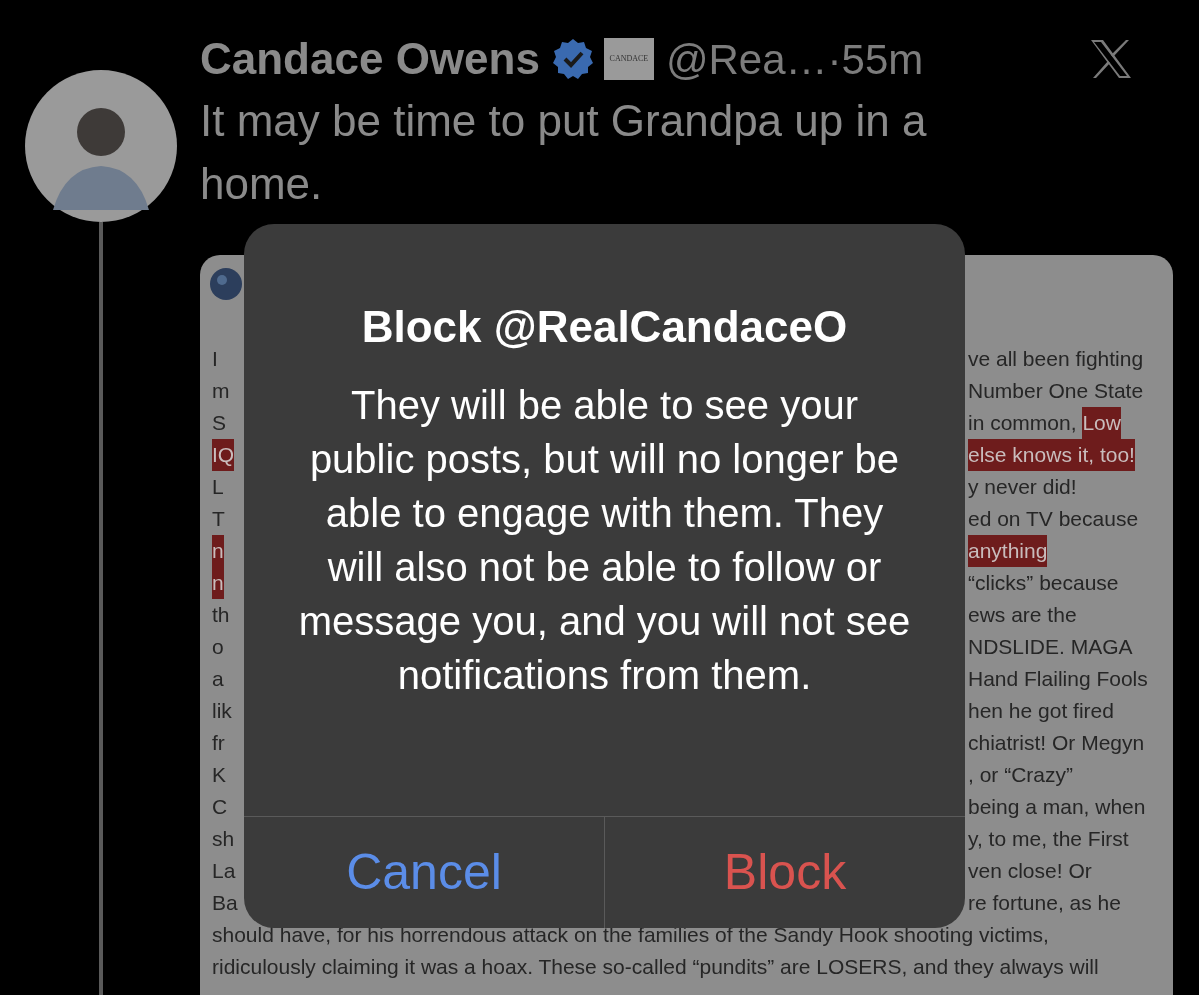 This screenshot has width=1199, height=995. What do you see at coordinates (224, 871) in the screenshot?
I see `document-text: La` at bounding box center [224, 871].